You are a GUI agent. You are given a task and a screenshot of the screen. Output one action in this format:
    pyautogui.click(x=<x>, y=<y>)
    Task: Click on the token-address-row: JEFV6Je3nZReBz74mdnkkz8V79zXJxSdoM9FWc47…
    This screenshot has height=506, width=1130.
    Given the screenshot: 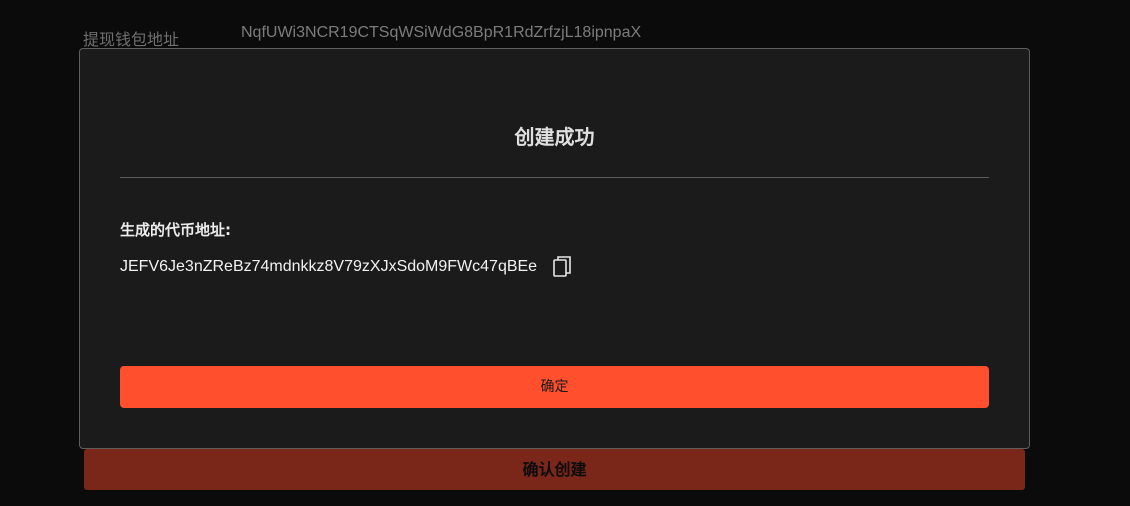 What is the action you would take?
    pyautogui.click(x=346, y=267)
    